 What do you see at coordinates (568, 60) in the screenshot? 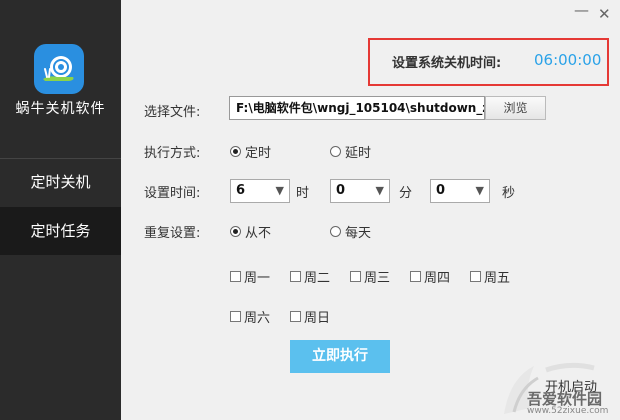
I see `shutdown-time-value: 06:00:00` at bounding box center [568, 60].